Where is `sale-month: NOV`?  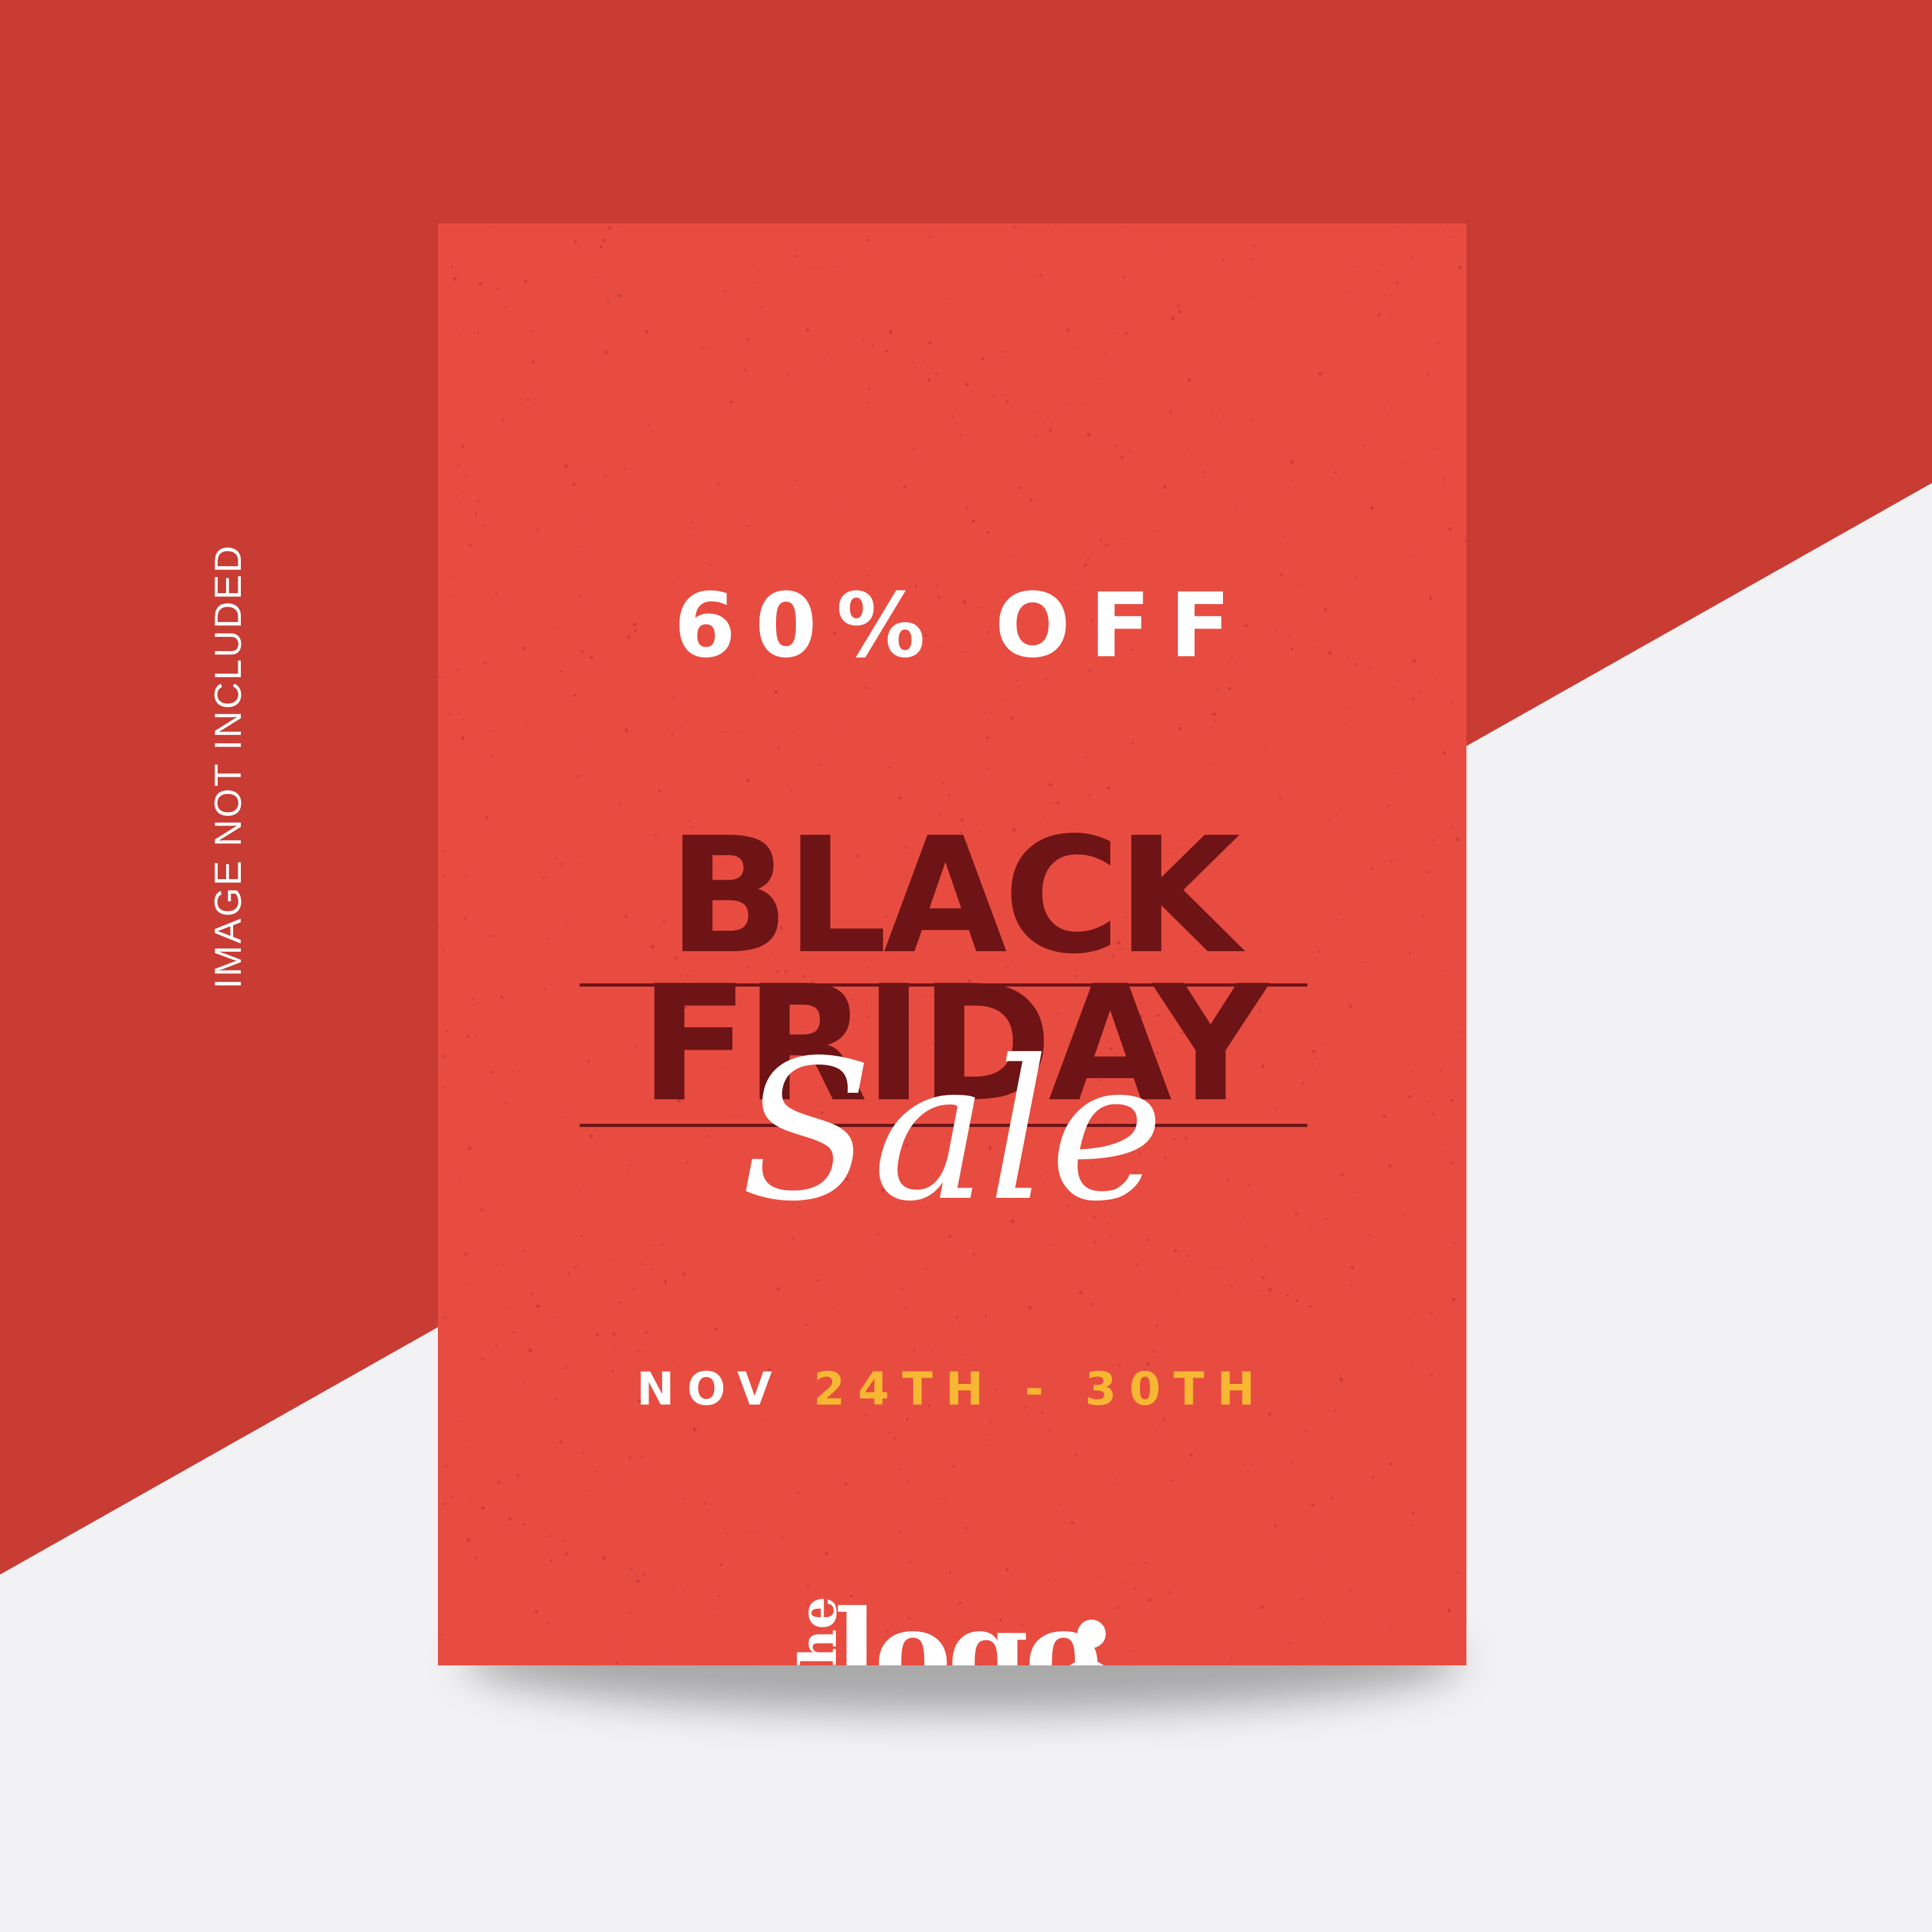
sale-month: NOV is located at coordinates (711, 1389).